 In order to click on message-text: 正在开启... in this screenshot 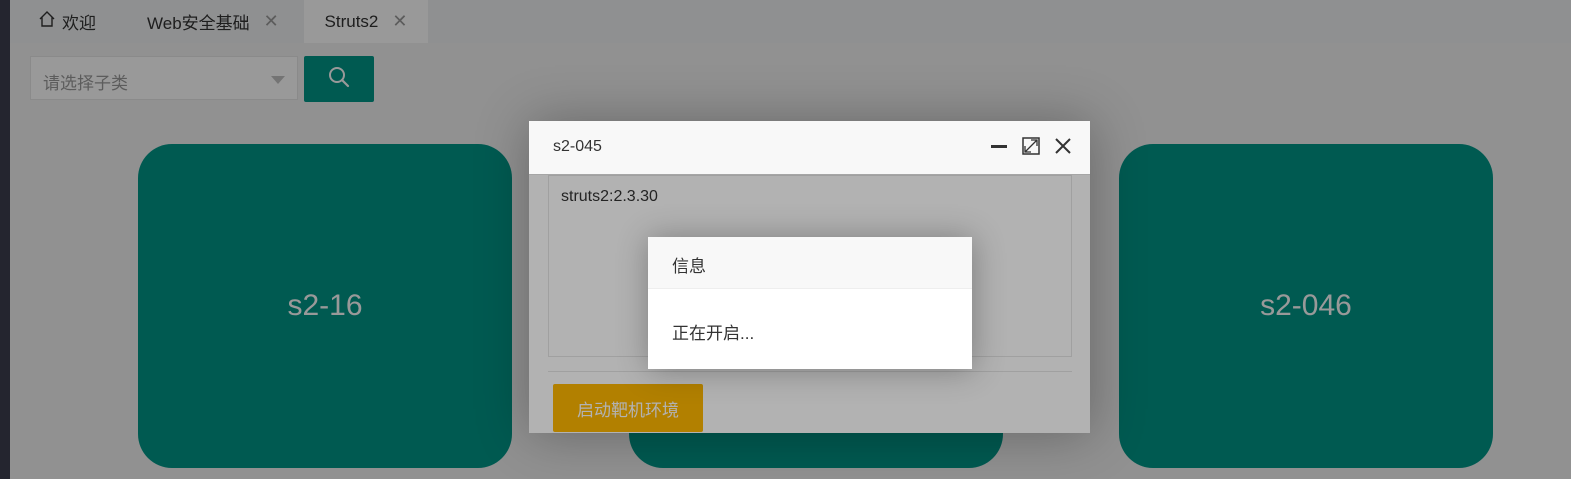, I will do `click(713, 333)`.